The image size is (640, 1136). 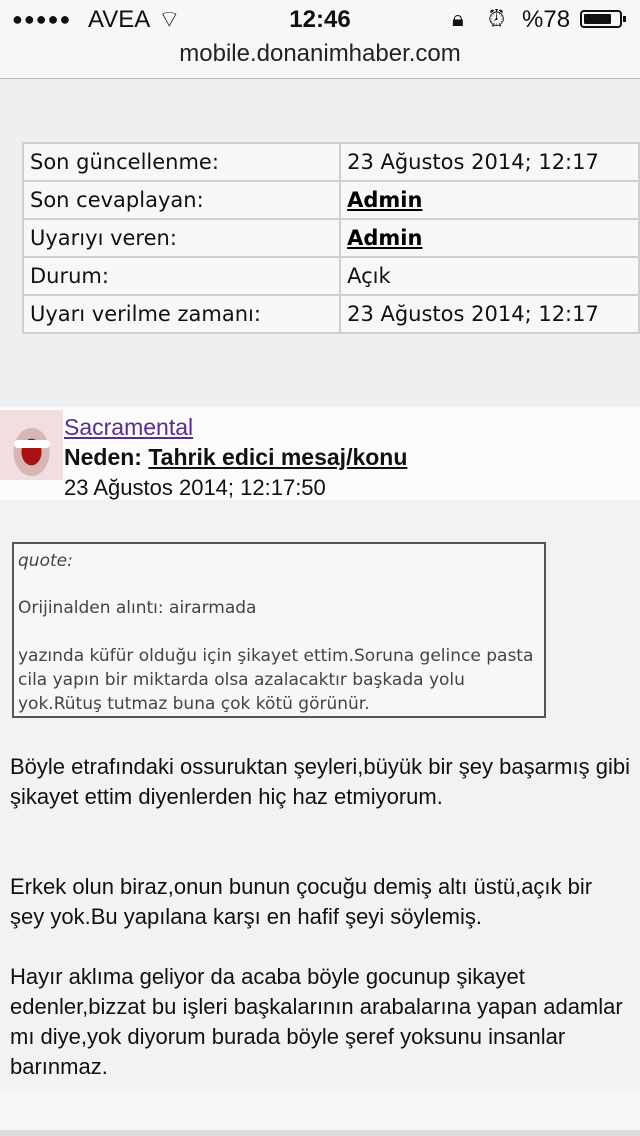 I want to click on post-date: 23 Ağustos 2014; 12:17:50, so click(x=195, y=487).